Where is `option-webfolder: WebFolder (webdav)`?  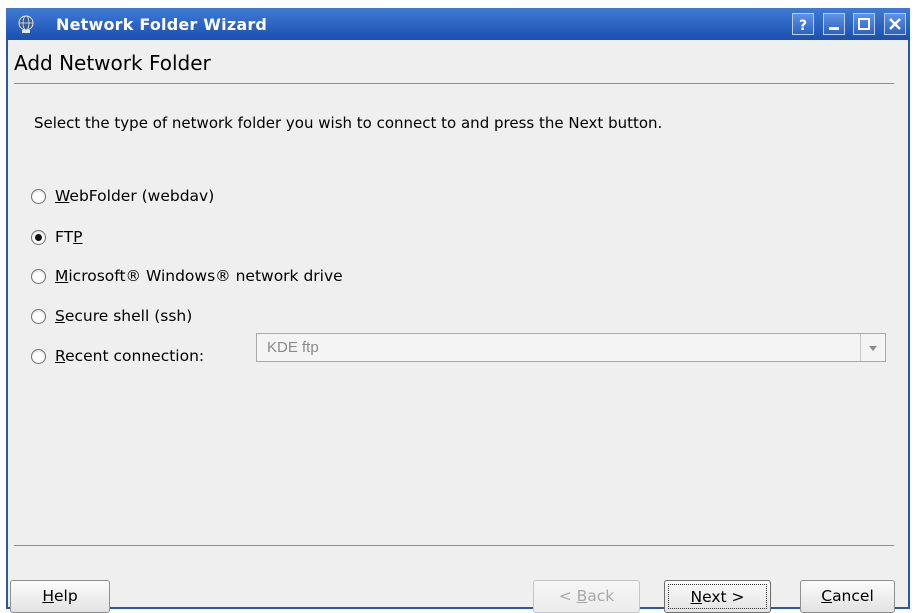 option-webfolder: WebFolder (webdav) is located at coordinates (122, 196).